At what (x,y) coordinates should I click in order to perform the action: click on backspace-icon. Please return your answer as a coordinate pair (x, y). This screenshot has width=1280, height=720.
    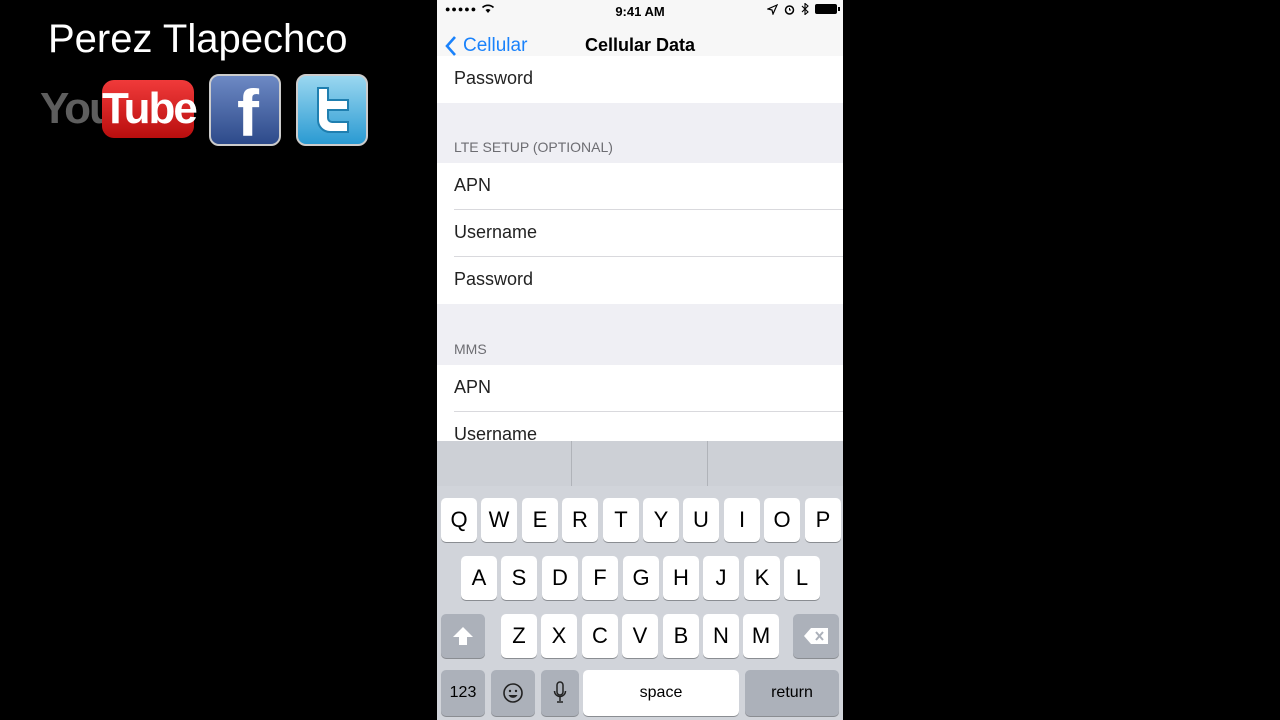
    Looking at the image, I should click on (816, 636).